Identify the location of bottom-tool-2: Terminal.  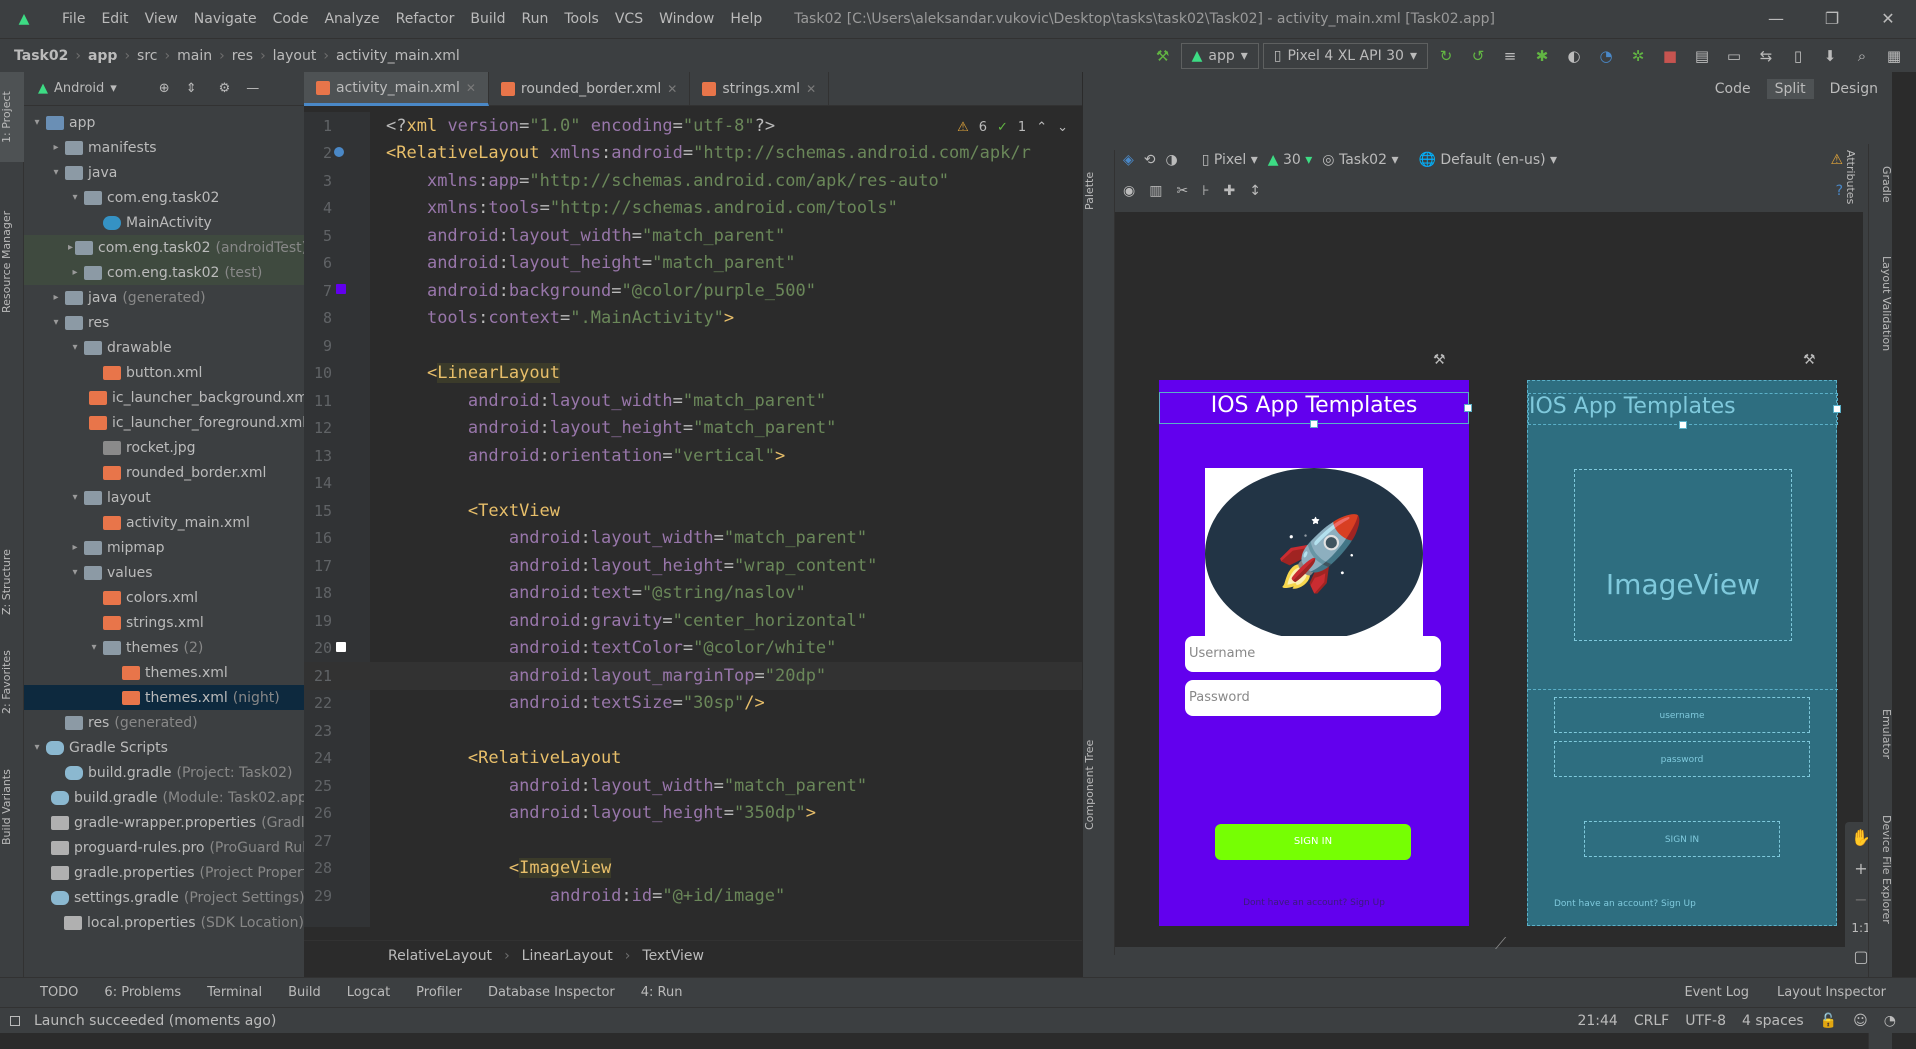
(234, 992).